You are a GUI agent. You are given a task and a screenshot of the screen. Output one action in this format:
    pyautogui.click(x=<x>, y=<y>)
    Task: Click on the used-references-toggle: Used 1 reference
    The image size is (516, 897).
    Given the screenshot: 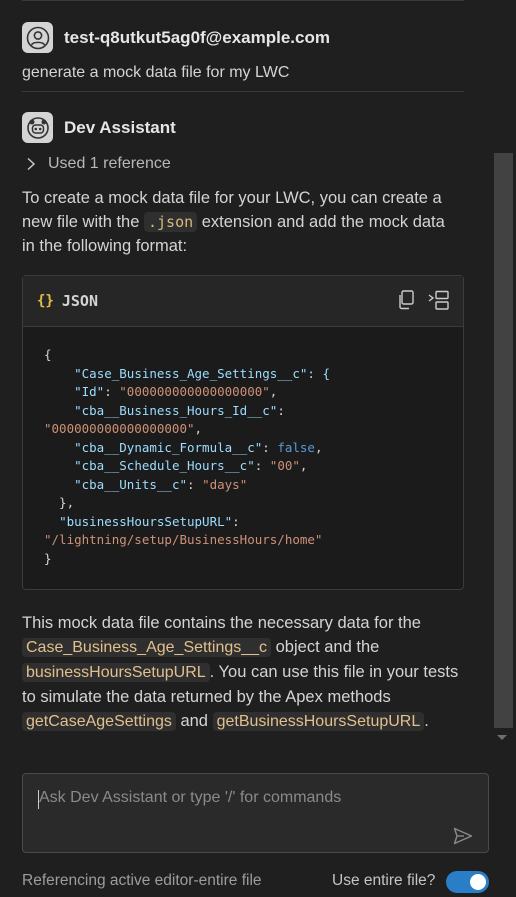 What is the action you would take?
    pyautogui.click(x=98, y=164)
    